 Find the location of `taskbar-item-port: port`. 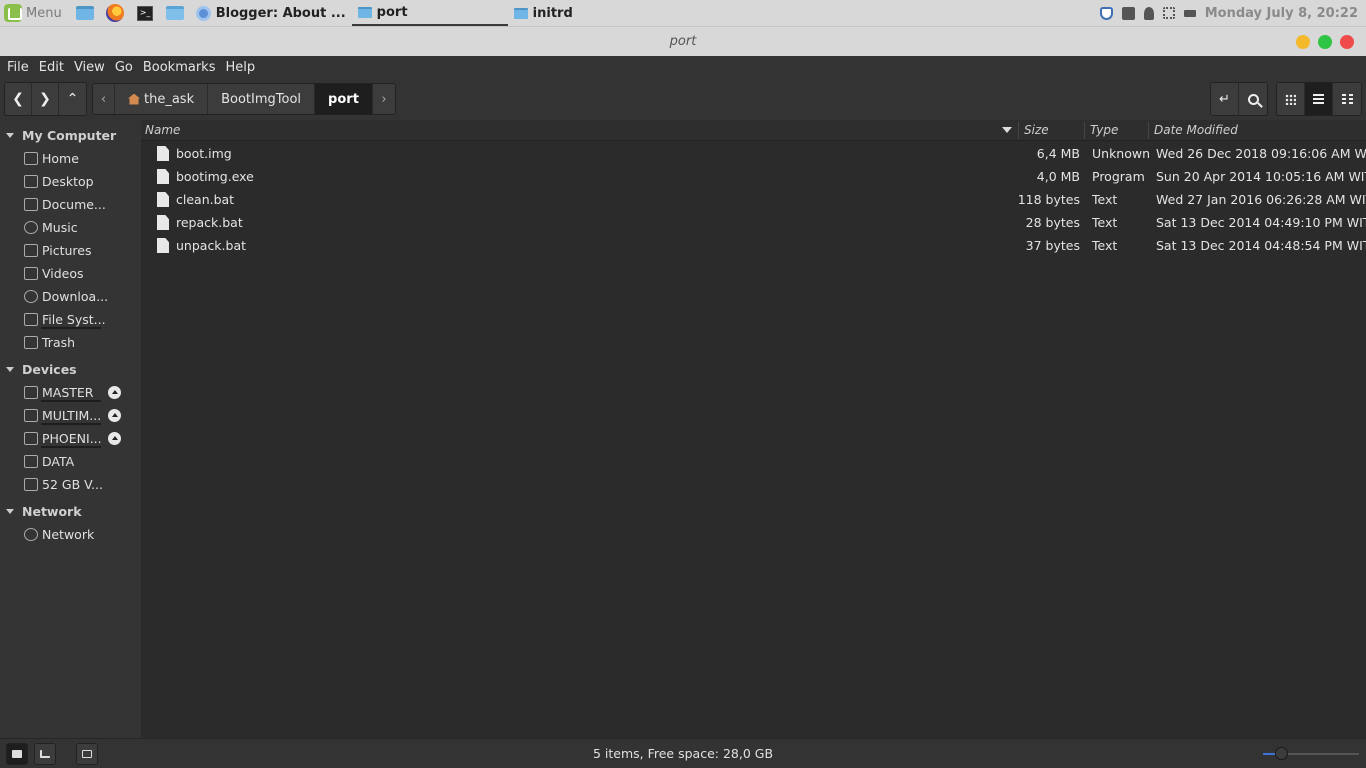

taskbar-item-port: port is located at coordinates (429, 13).